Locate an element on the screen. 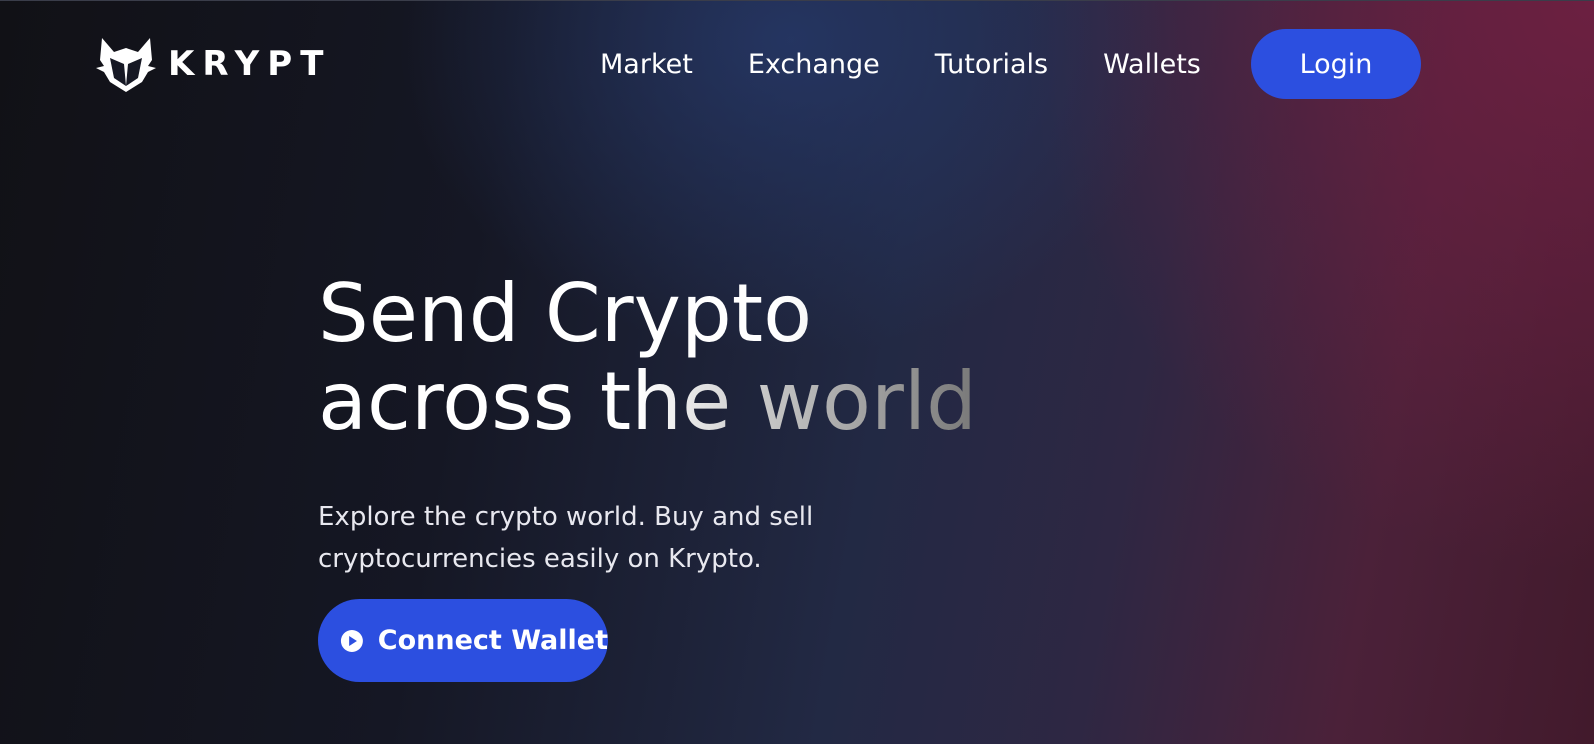 This screenshot has width=1594, height=744. hero-title-line-1: Send Crypto is located at coordinates (698, 314).